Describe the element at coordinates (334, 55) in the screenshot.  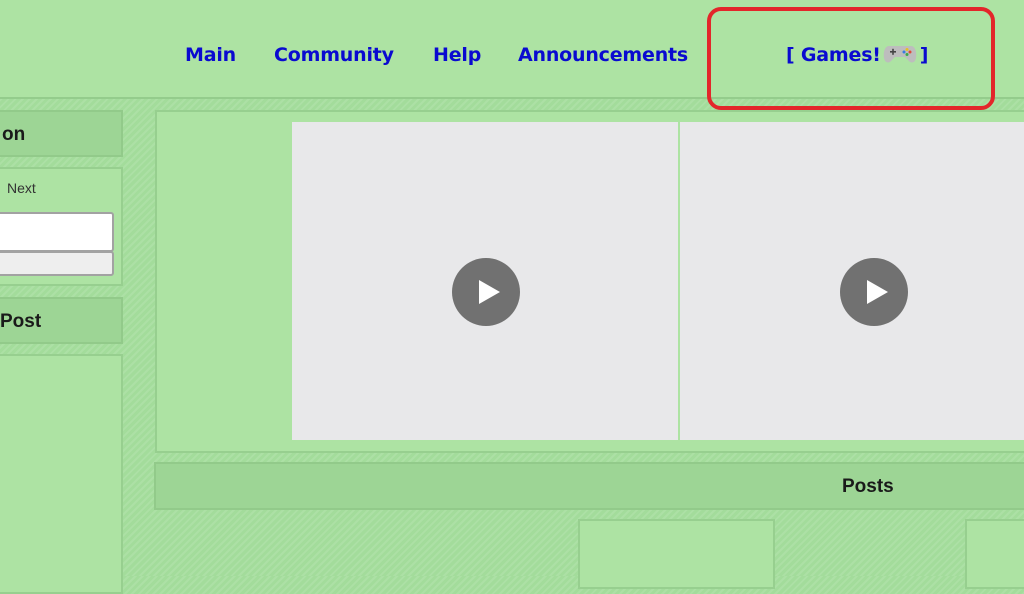
I see `nav-link-community: Community` at that location.